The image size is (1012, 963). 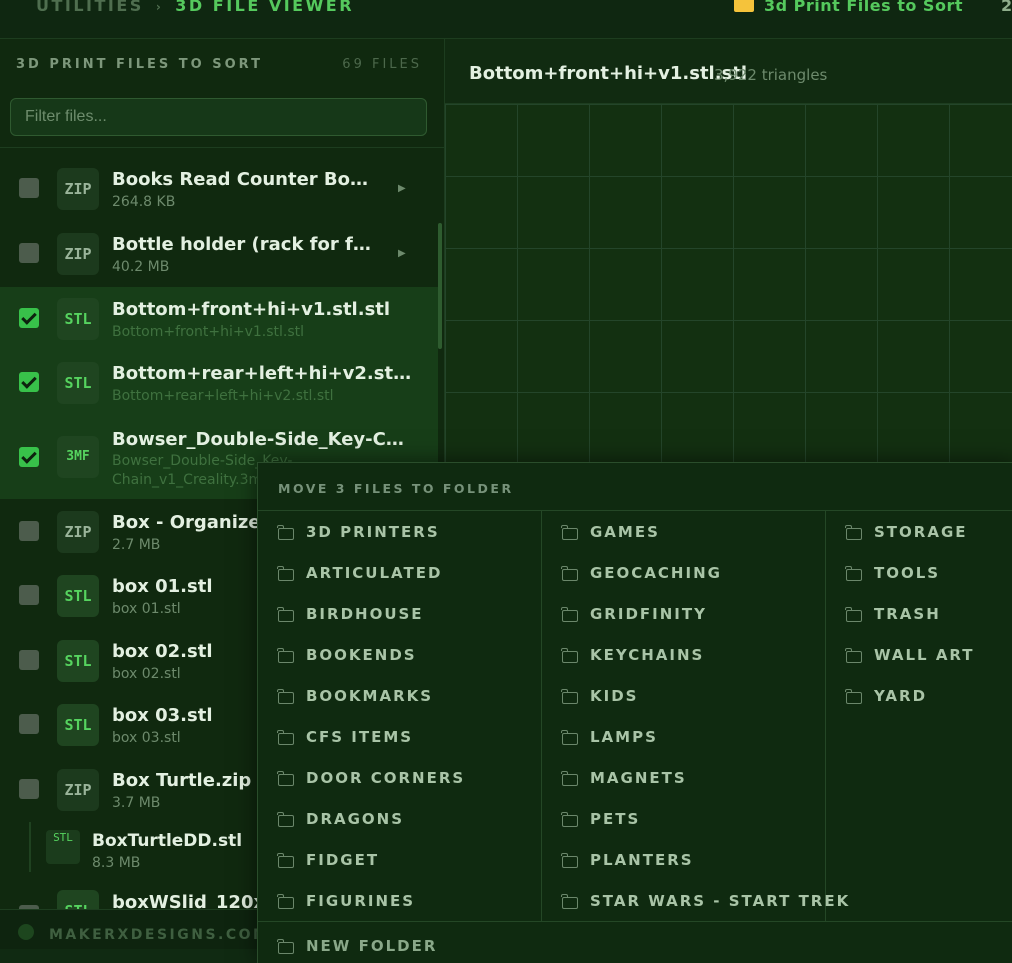 I want to click on current-folder-label: 3d Print Files to Sort, so click(x=848, y=7).